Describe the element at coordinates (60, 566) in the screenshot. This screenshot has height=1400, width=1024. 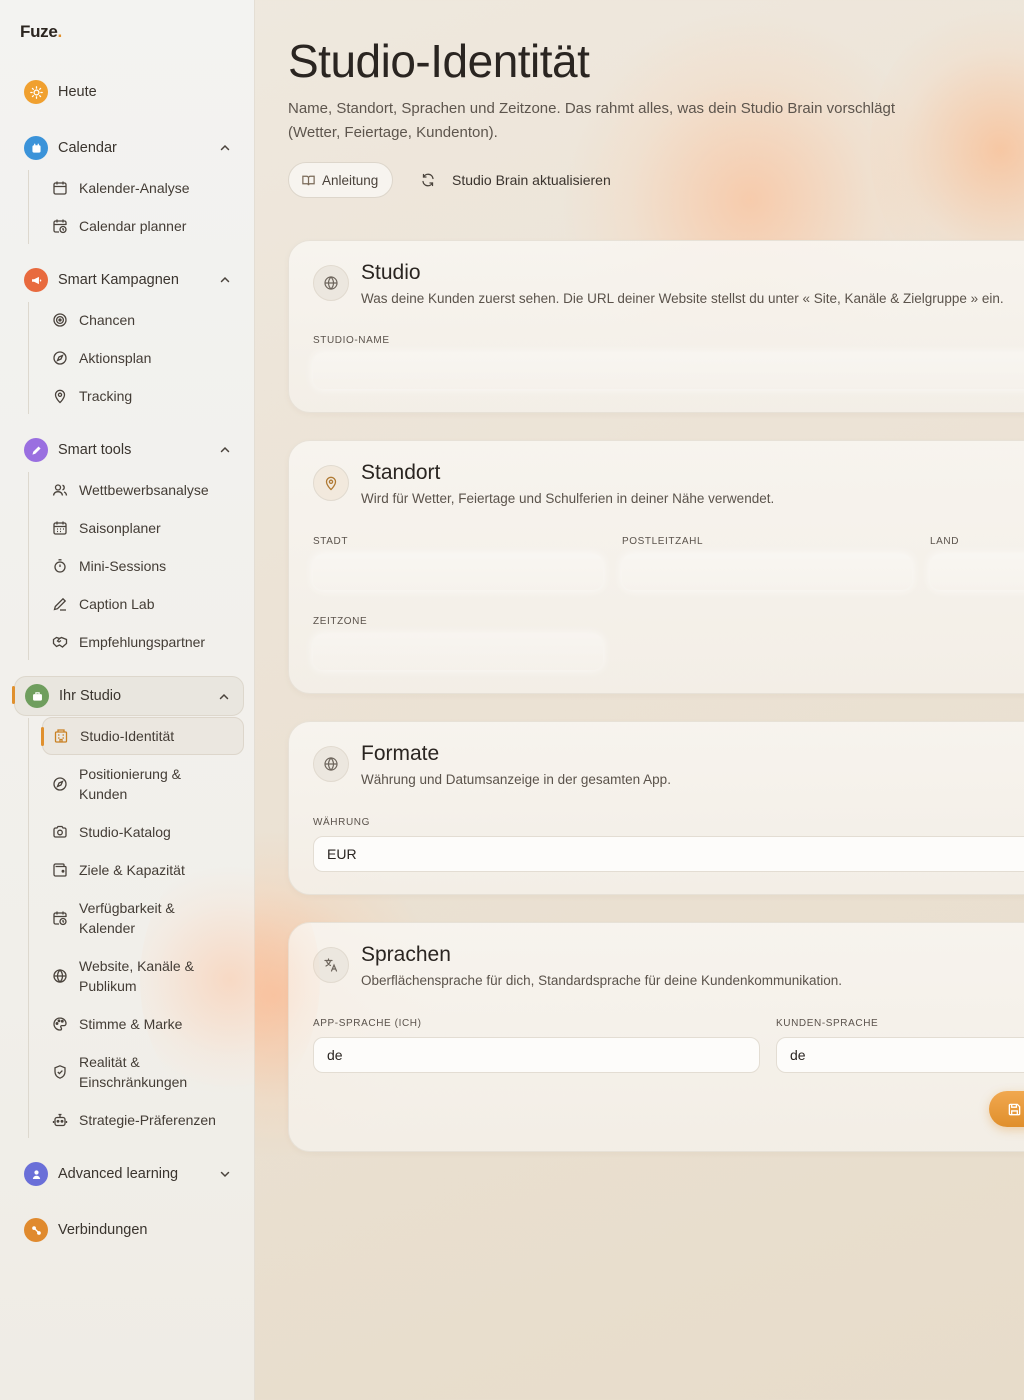
I see `stopwatch-icon` at that location.